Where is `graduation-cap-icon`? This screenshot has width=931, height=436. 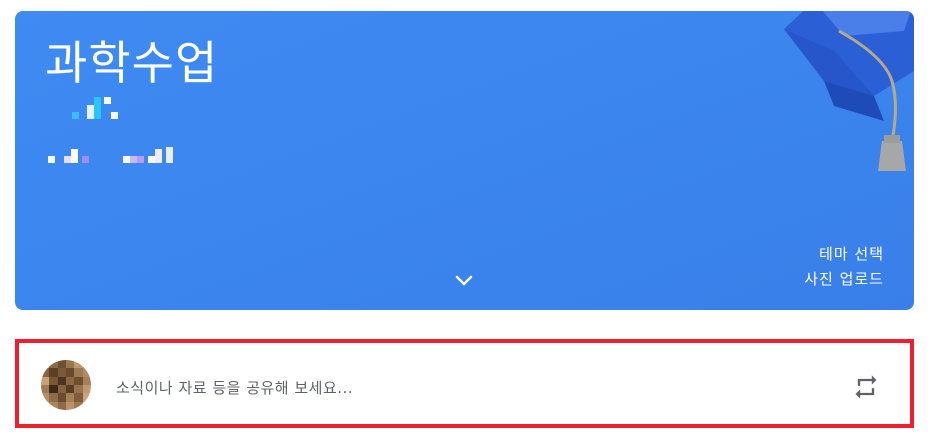
graduation-cap-icon is located at coordinates (849, 91).